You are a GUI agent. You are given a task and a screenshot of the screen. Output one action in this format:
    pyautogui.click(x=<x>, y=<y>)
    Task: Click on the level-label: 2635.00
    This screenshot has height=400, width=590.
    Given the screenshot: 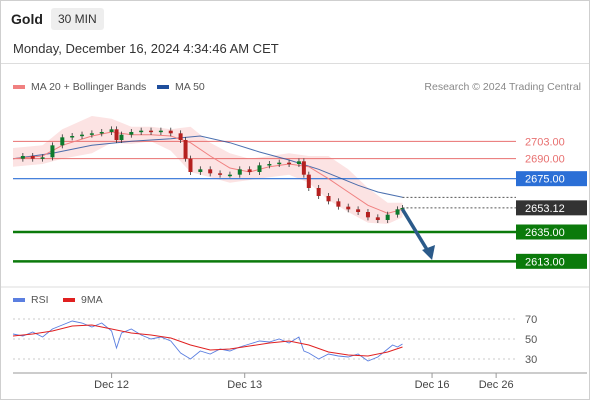 What is the action you would take?
    pyautogui.click(x=545, y=233)
    